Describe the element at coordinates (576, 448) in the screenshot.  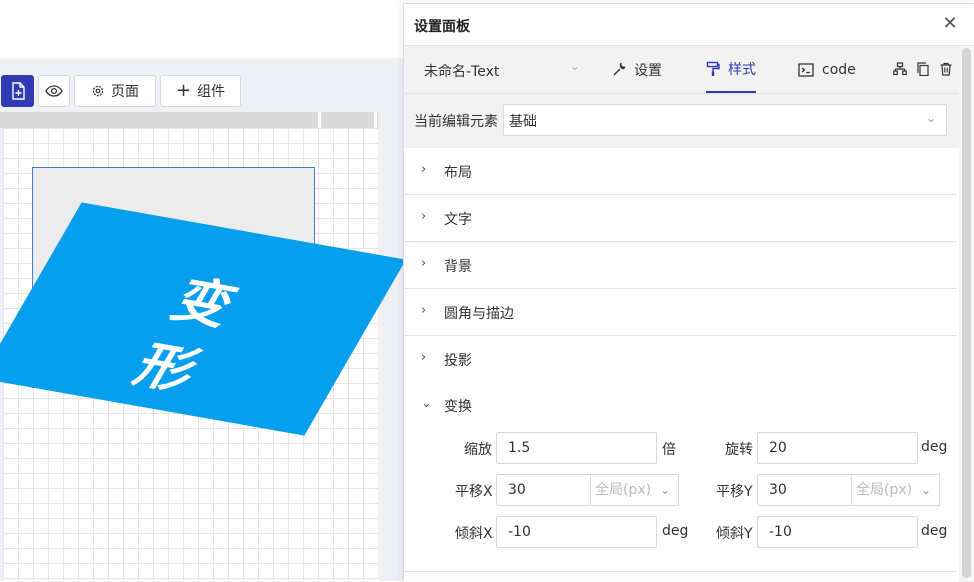
I see `scale-input: 1.5` at that location.